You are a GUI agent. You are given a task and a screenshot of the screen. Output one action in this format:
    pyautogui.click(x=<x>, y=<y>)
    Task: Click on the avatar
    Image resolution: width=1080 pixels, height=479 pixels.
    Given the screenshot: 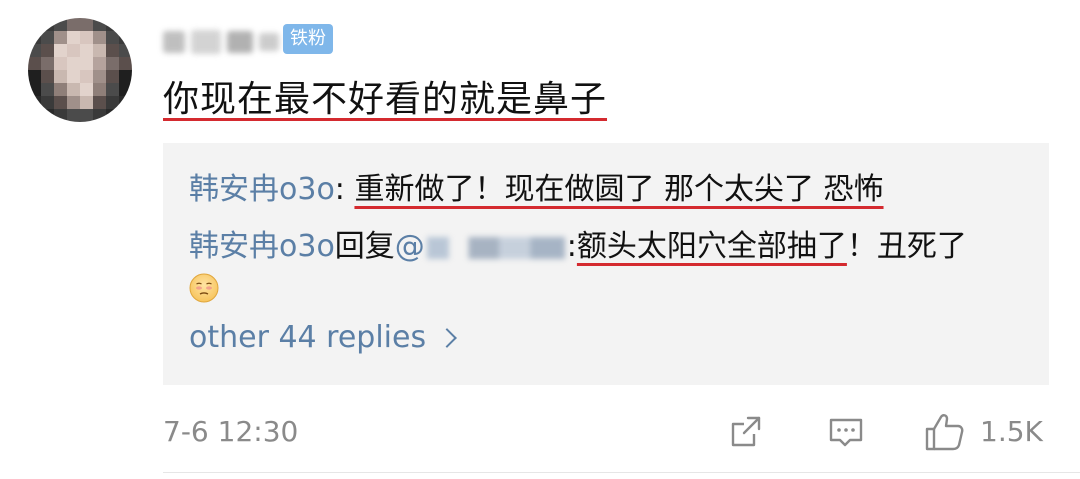 What is the action you would take?
    pyautogui.click(x=80, y=70)
    